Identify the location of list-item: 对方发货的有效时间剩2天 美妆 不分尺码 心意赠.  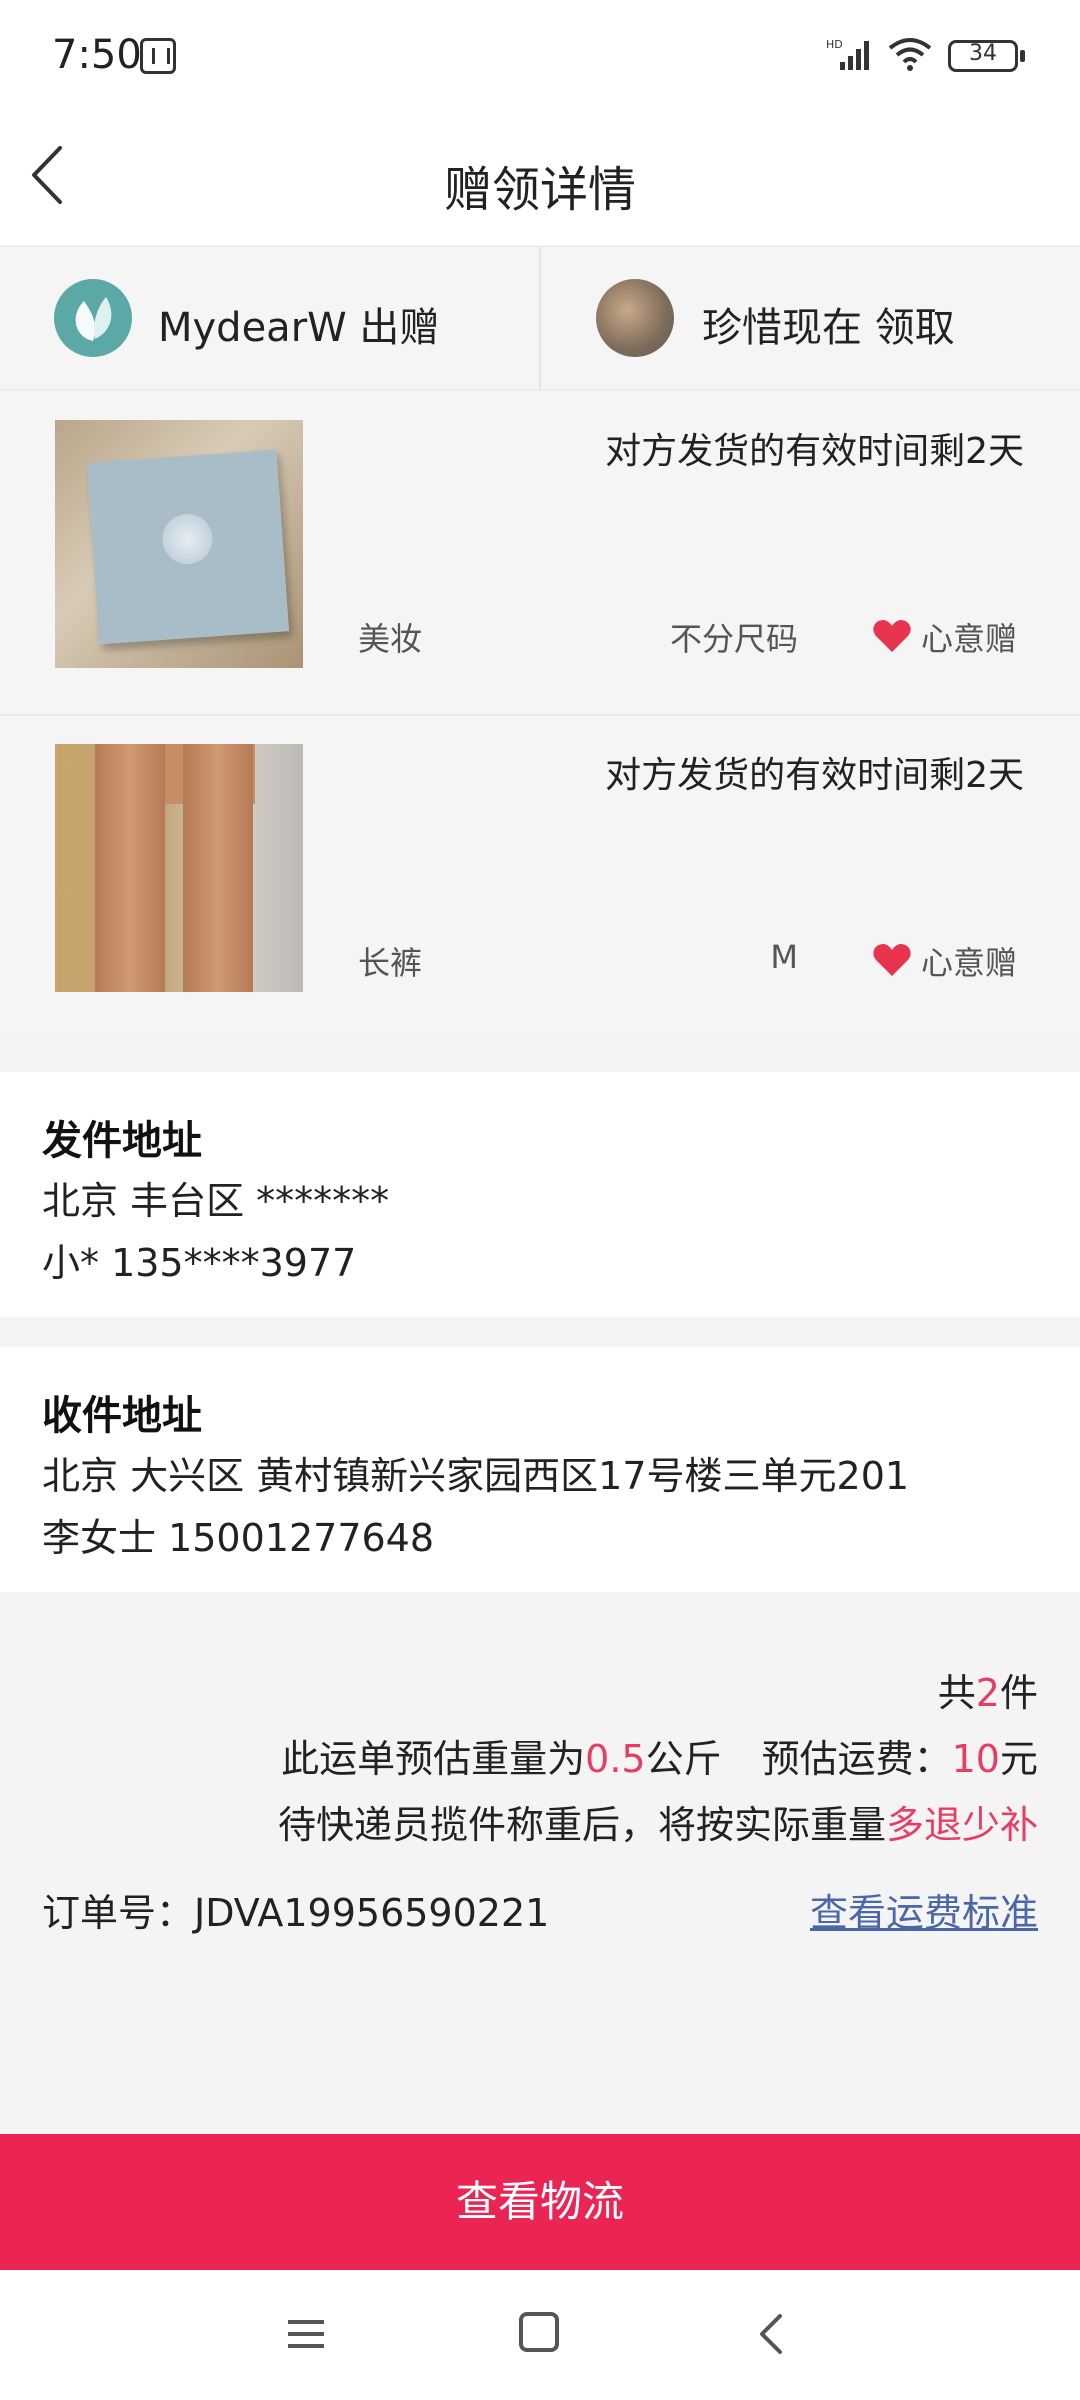
(540, 553).